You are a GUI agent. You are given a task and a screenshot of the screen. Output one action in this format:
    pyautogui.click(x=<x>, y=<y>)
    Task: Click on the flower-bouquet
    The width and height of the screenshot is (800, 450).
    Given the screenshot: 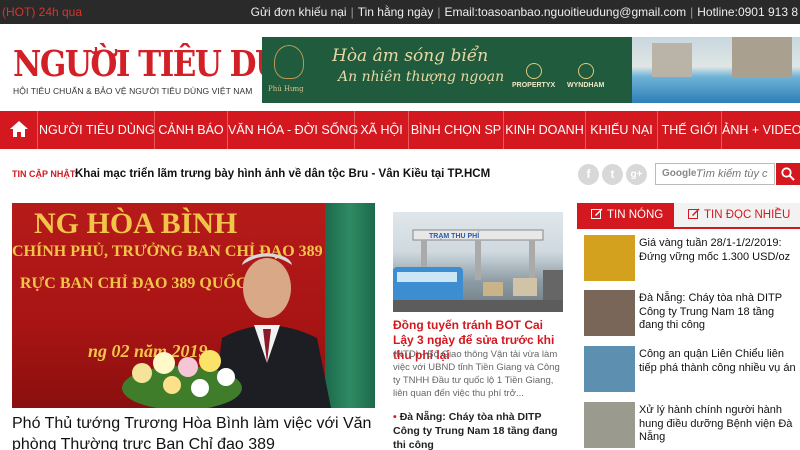 What is the action you would take?
    pyautogui.click(x=182, y=379)
    